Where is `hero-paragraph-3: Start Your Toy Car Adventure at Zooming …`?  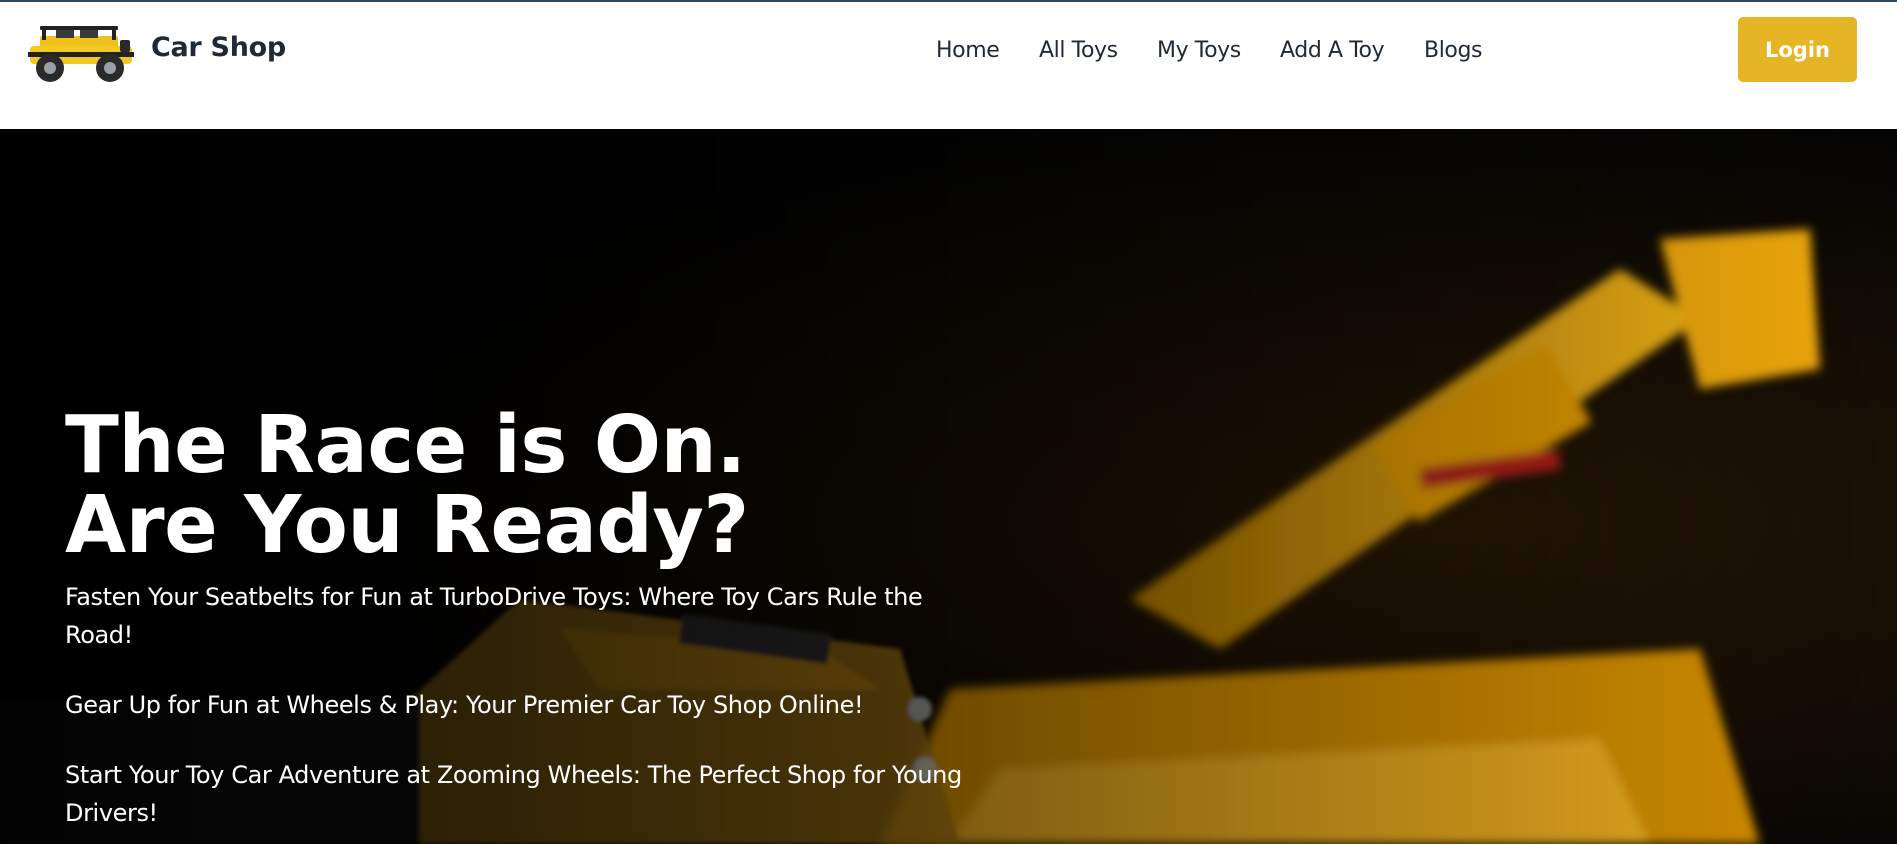
hero-paragraph-3: Start Your Toy Car Adventure at Zooming … is located at coordinates (513, 794).